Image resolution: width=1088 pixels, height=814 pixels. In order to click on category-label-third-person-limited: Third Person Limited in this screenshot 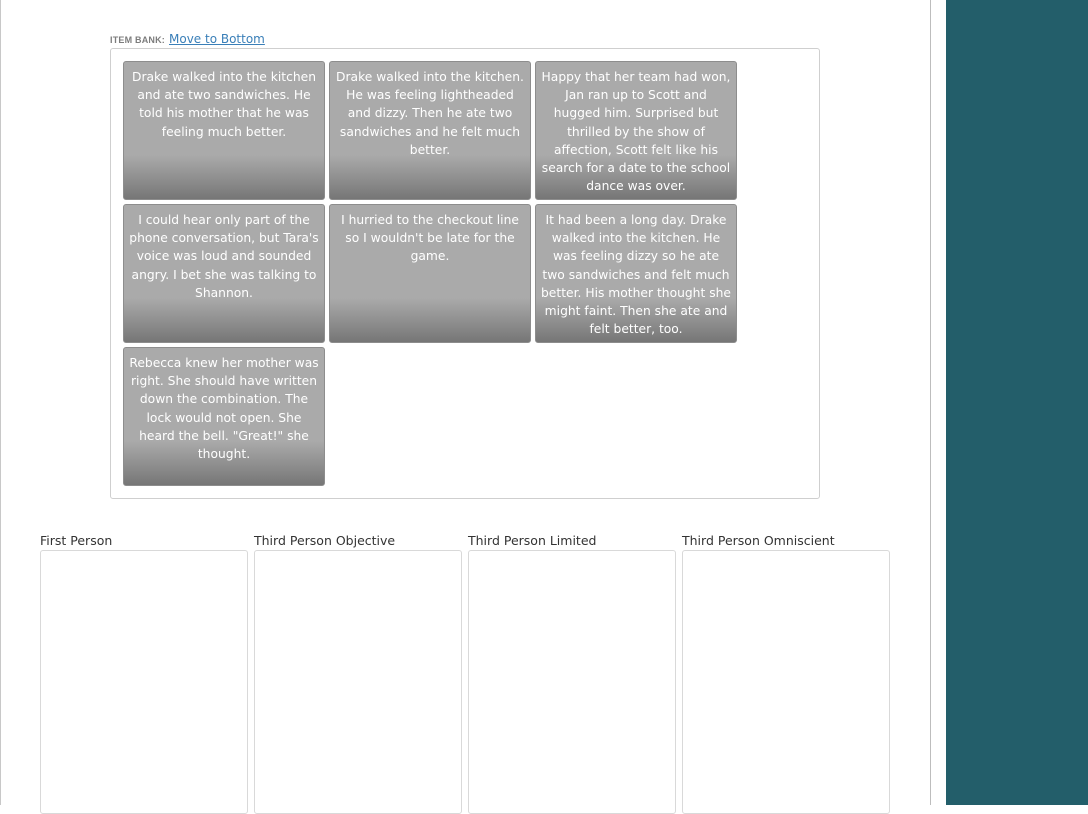, I will do `click(532, 540)`.